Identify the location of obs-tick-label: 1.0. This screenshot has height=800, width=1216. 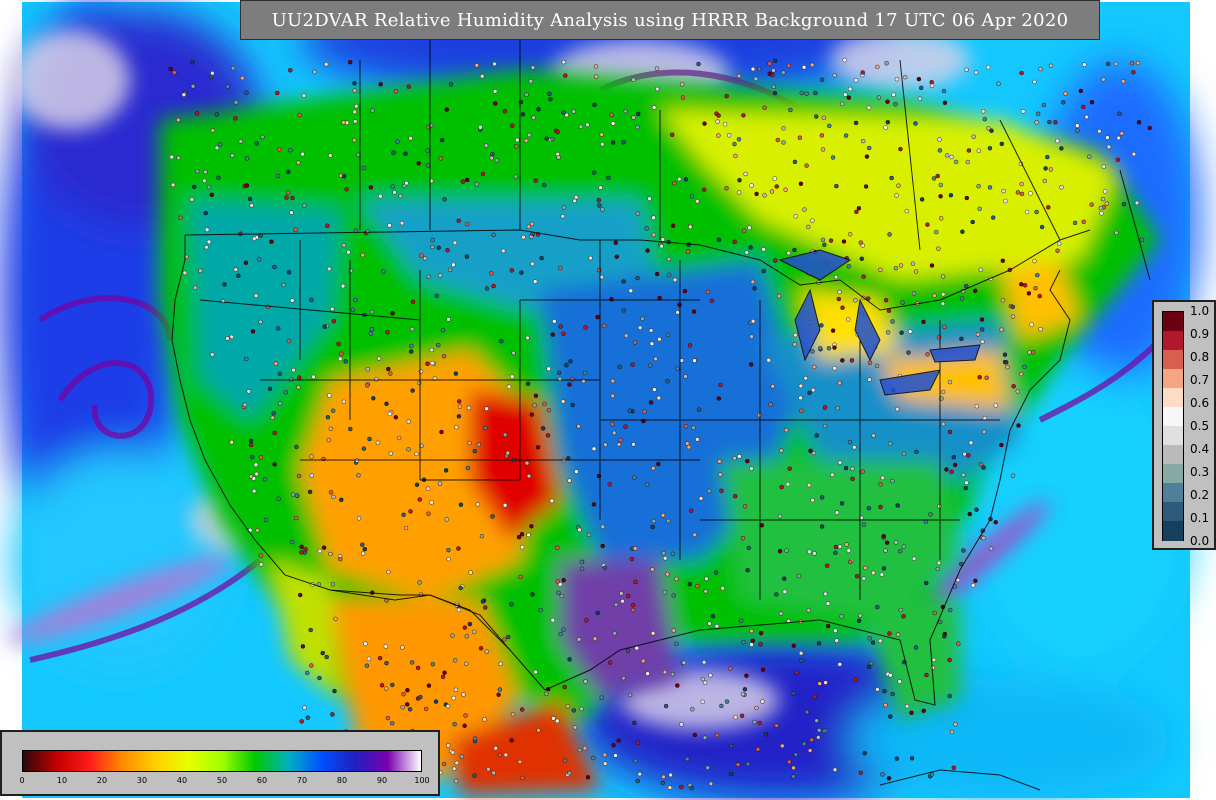
(1200, 311).